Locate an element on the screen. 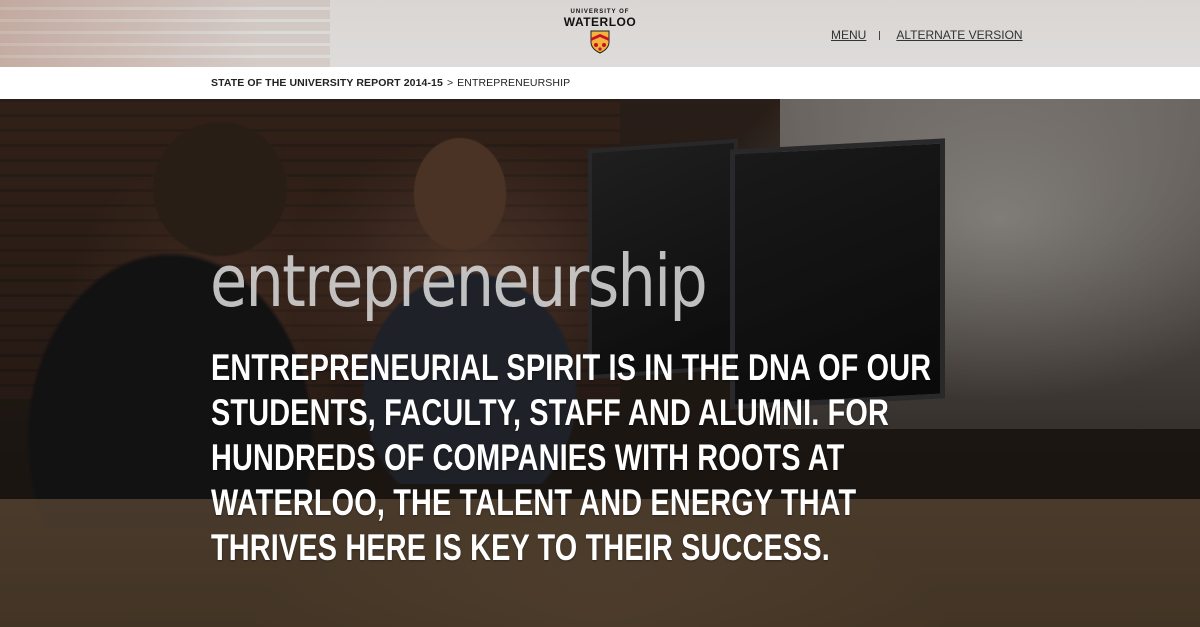 The height and width of the screenshot is (627, 1200). nav-divider is located at coordinates (880, 35).